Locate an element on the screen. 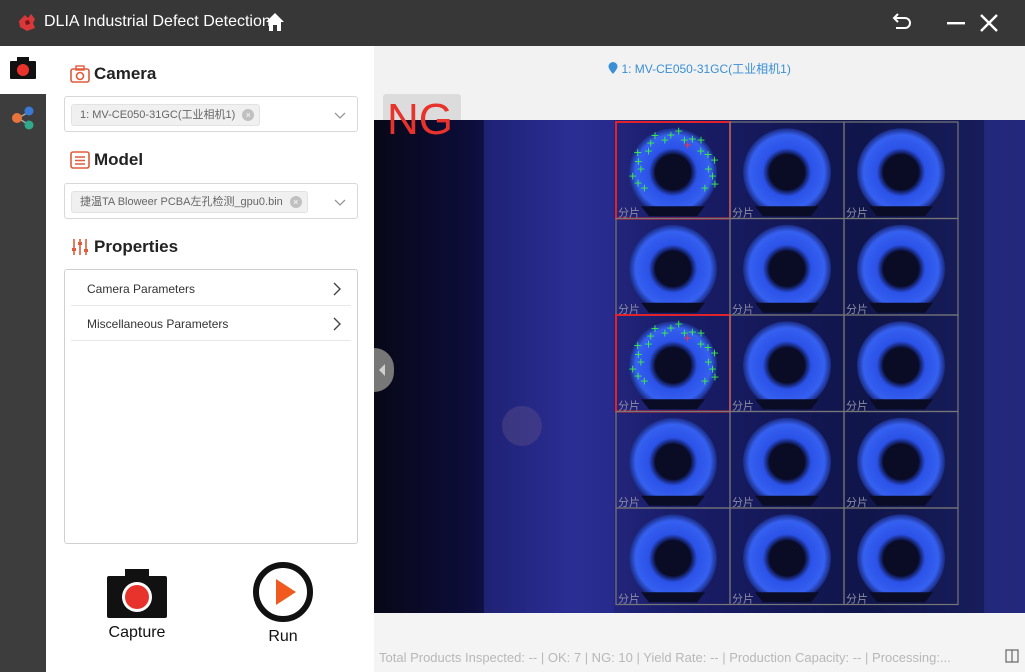 Image resolution: width=1025 pixels, height=672 pixels. properties-section-header: Properties is located at coordinates (124, 247).